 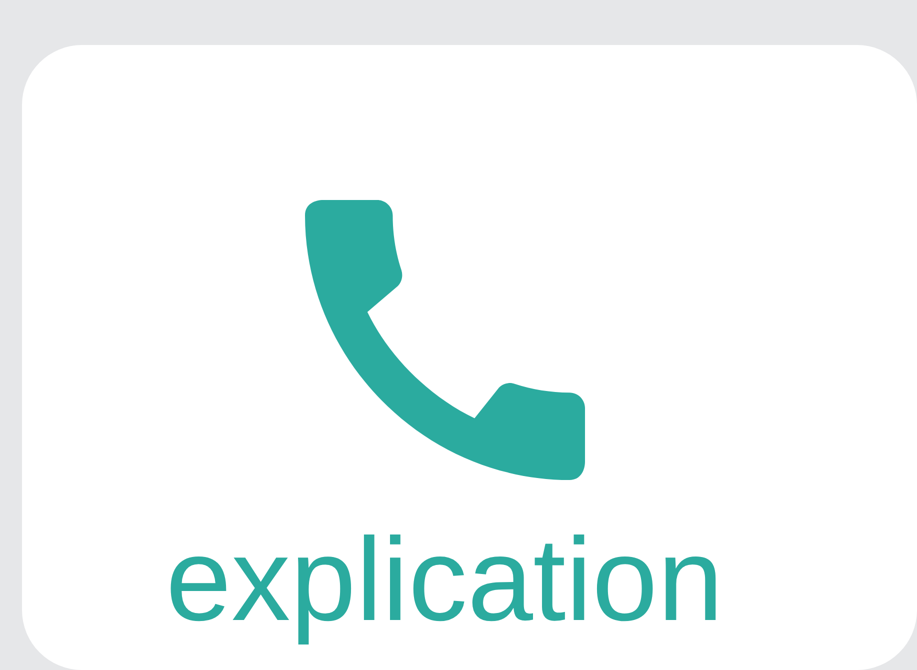 What do you see at coordinates (445, 580) in the screenshot?
I see `card-label: explication` at bounding box center [445, 580].